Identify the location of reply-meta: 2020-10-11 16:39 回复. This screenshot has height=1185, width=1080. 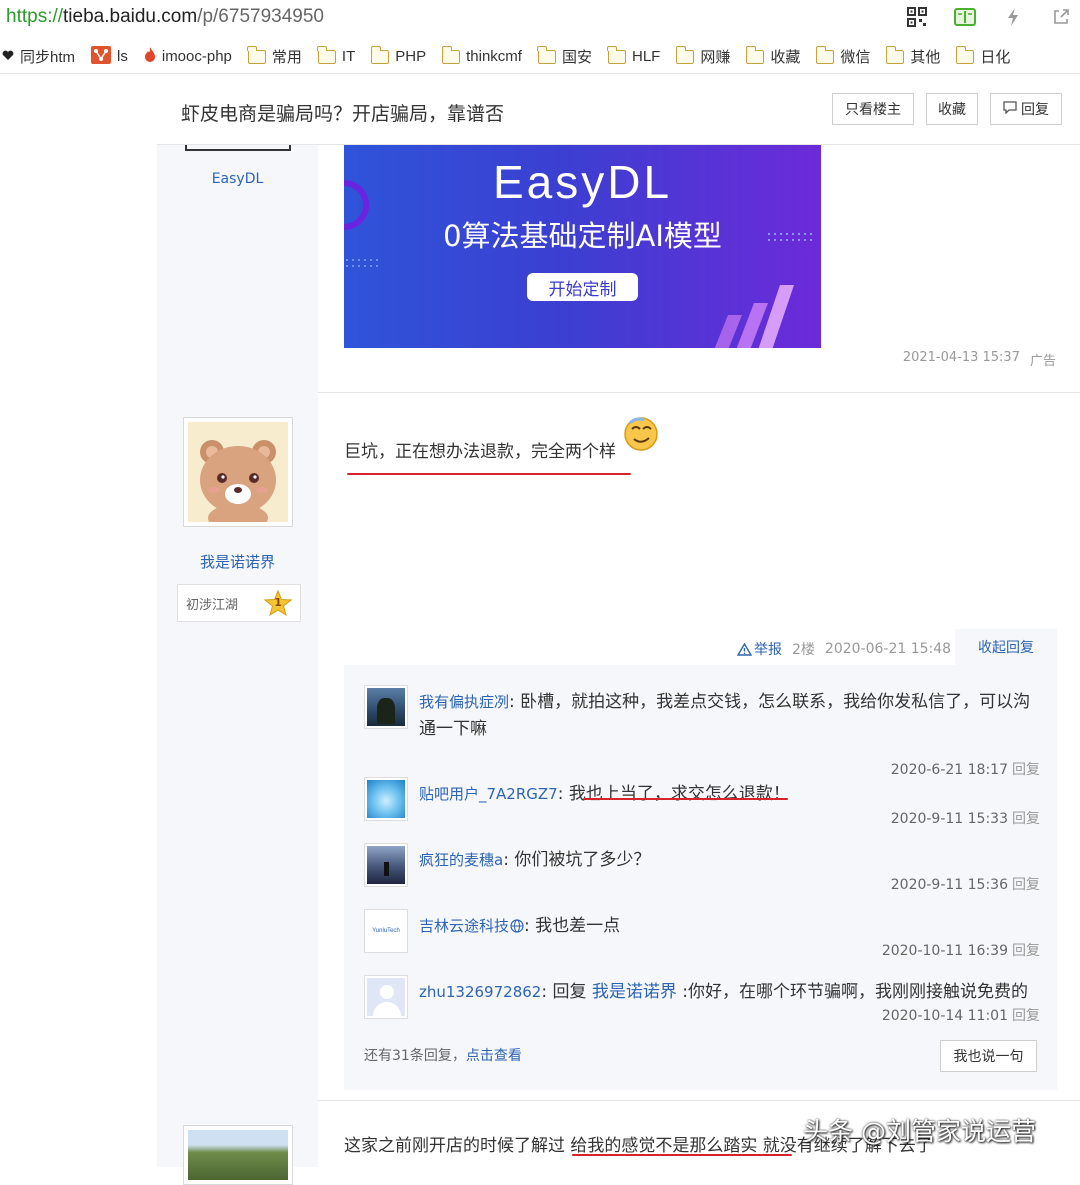
(961, 950).